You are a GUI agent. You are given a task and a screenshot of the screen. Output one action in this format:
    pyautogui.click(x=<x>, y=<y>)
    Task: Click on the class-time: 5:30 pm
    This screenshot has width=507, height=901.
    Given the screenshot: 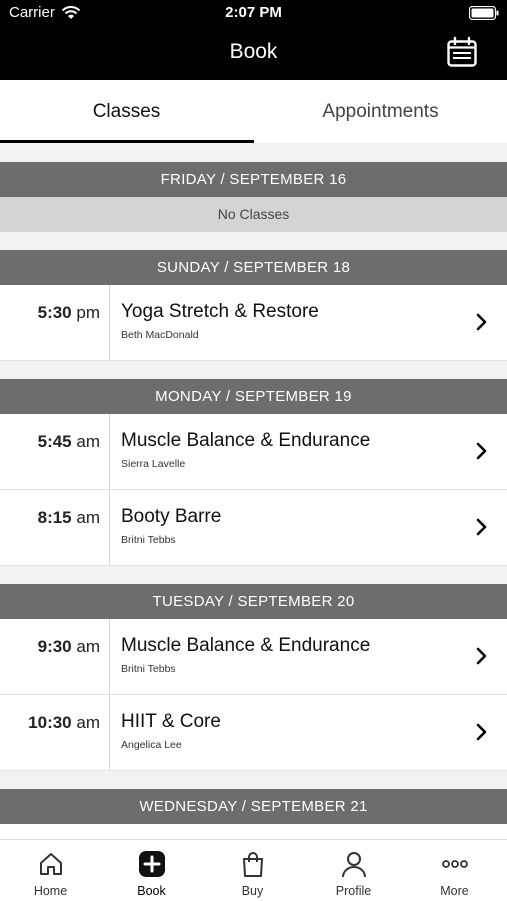 What is the action you would take?
    pyautogui.click(x=68, y=312)
    